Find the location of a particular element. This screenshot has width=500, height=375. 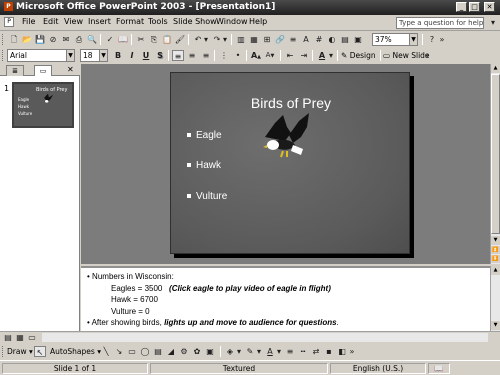

line-color-dropdown-icon: ▾ is located at coordinates (259, 351).